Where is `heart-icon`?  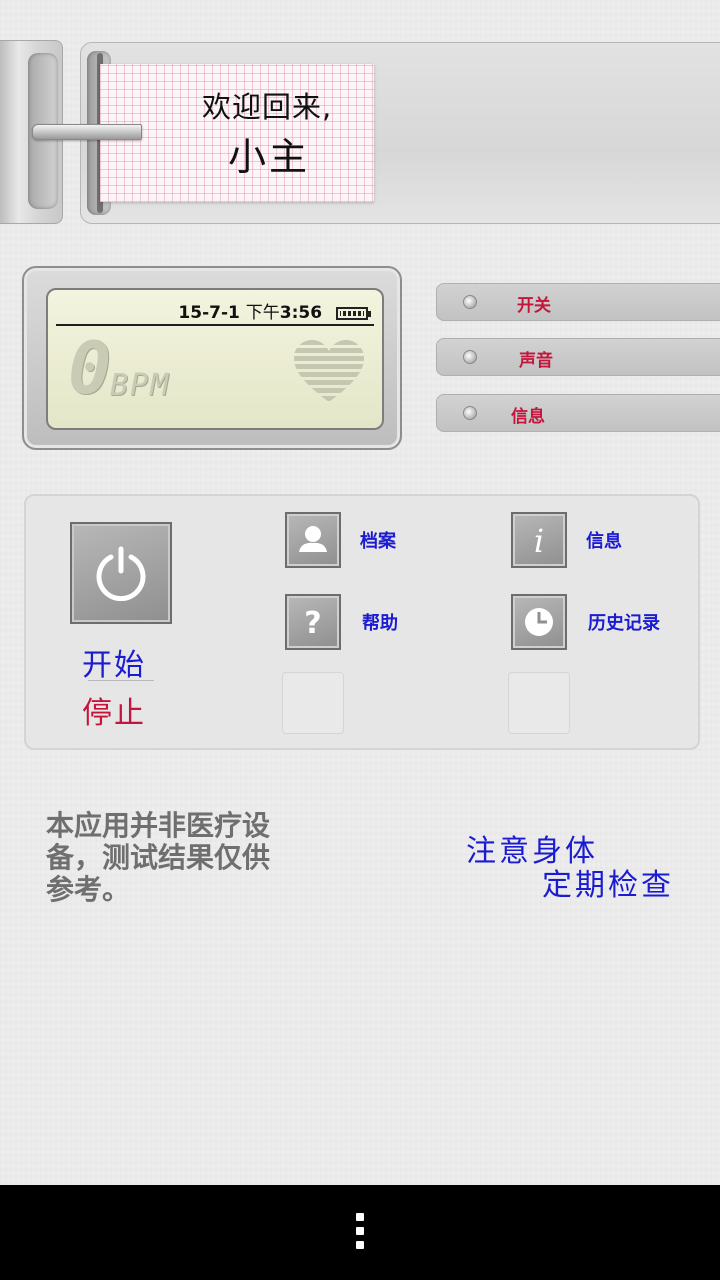 heart-icon is located at coordinates (329, 370).